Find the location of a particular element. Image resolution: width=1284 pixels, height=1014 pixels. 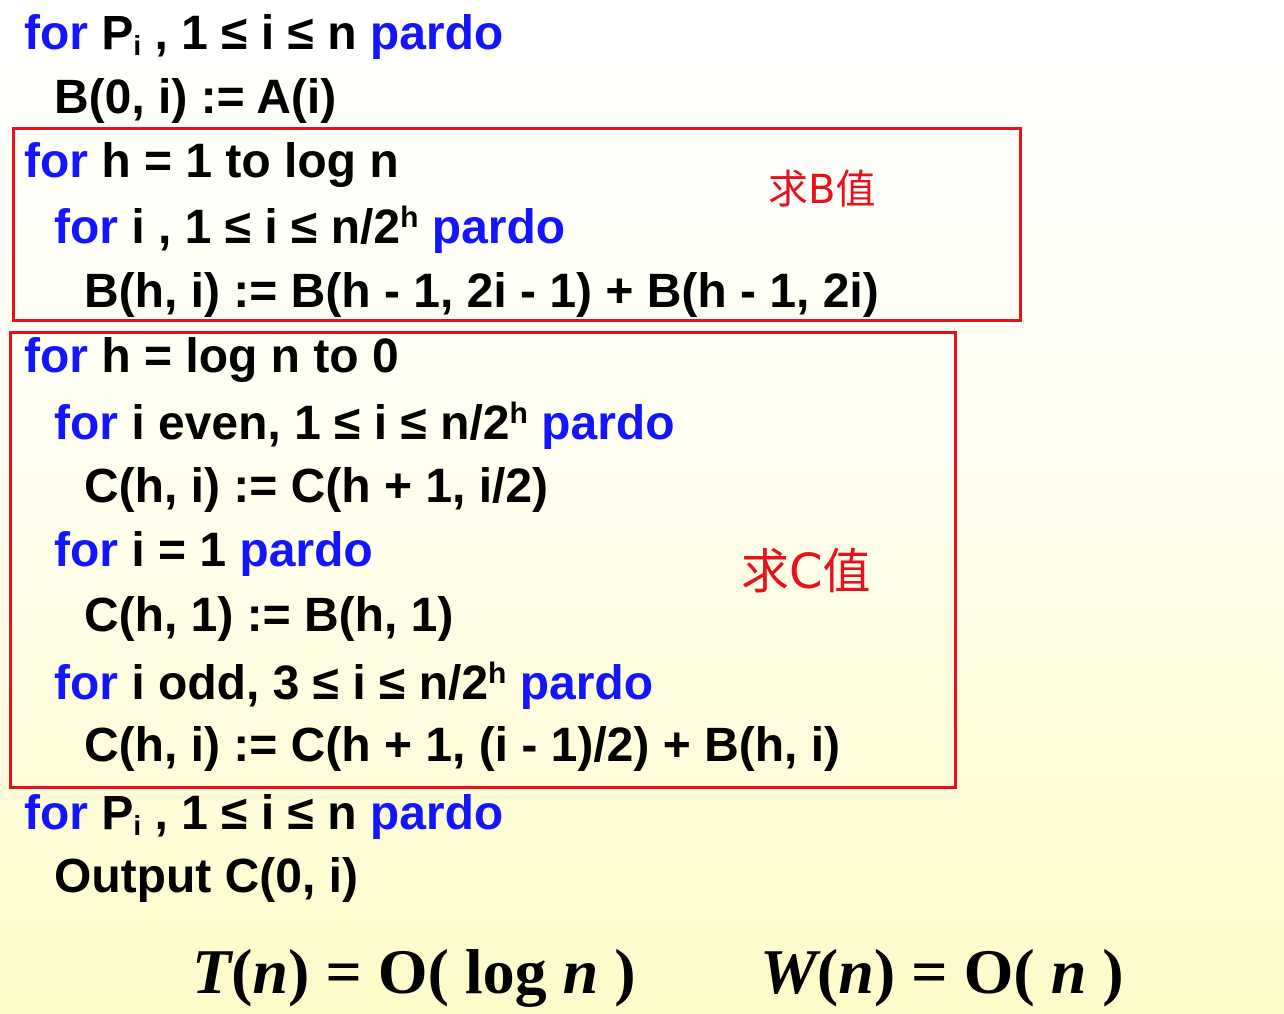

time-complexity: T(n) = O( log n ) is located at coordinates (414, 972).